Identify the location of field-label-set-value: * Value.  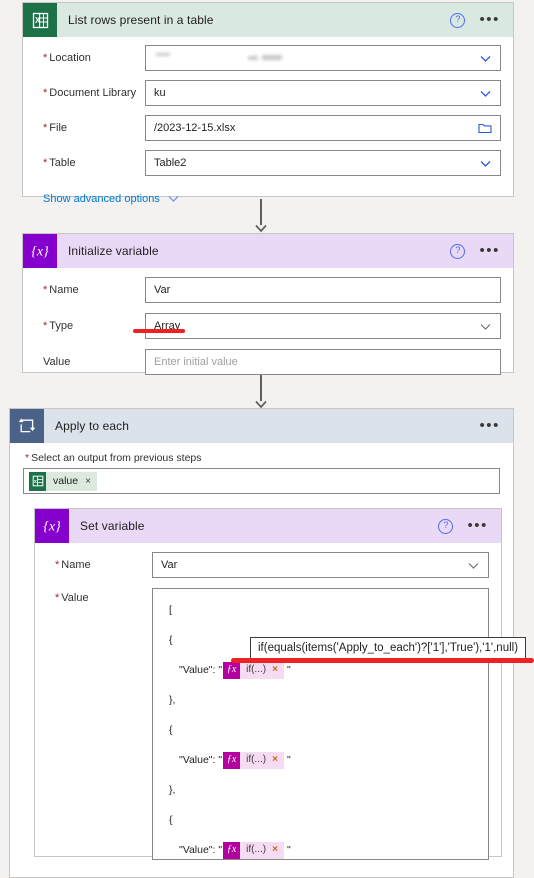
(72, 598).